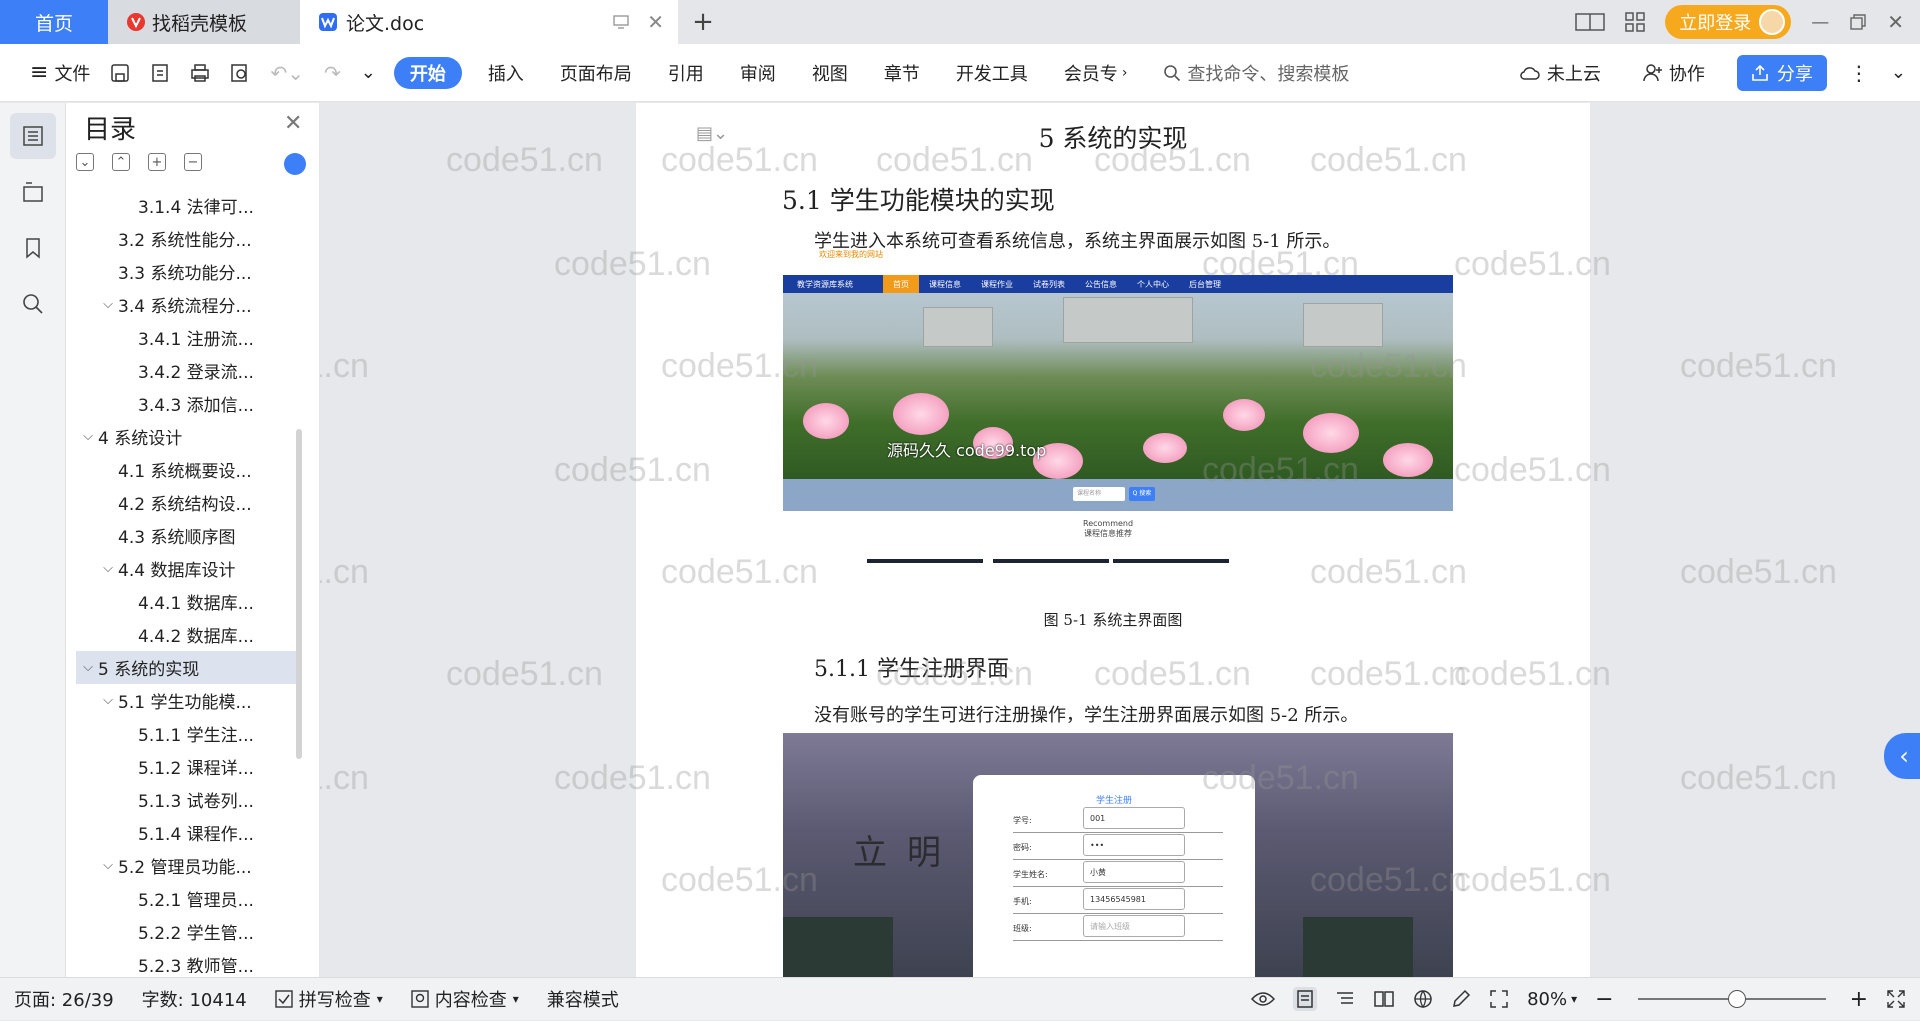  Describe the element at coordinates (1674, 73) in the screenshot. I see `collaborate-button: 协作` at that location.